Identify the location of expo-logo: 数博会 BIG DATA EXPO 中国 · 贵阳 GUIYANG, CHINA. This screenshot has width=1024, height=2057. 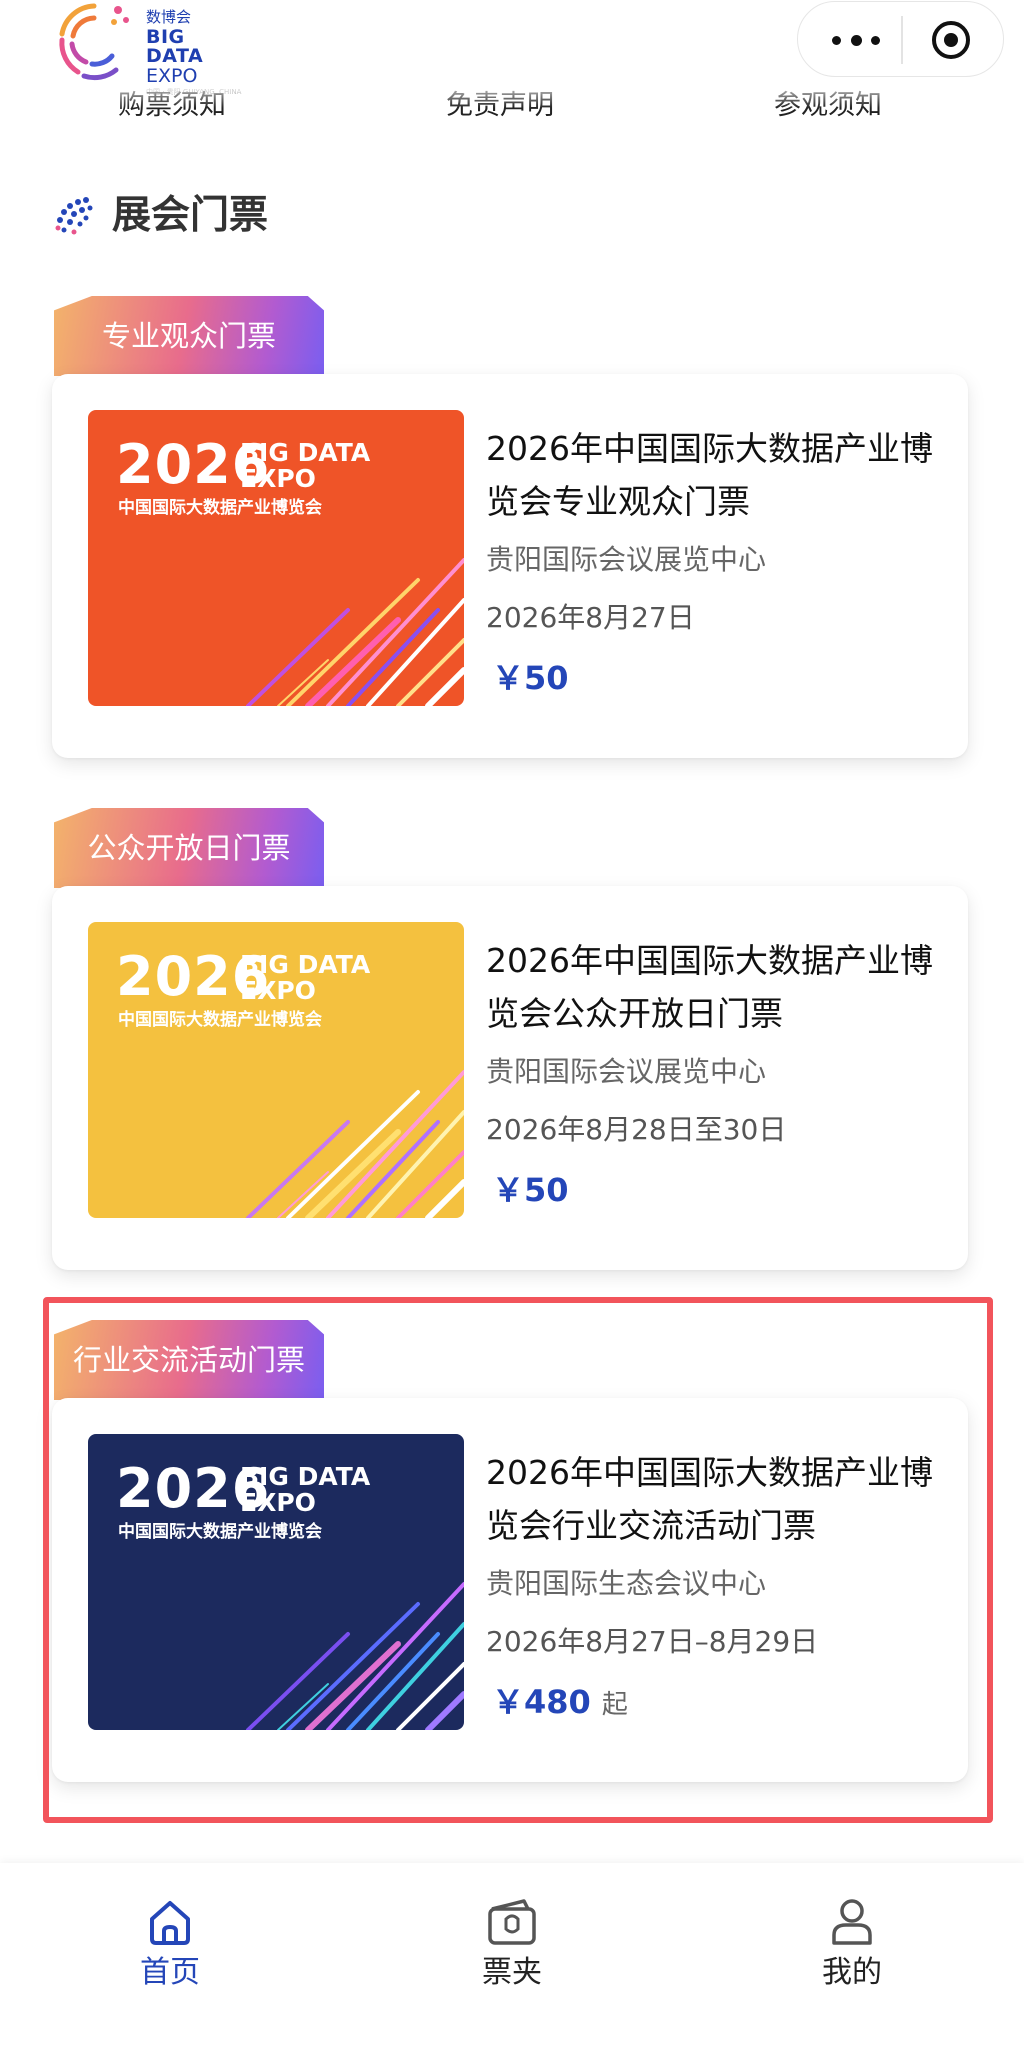
(149, 48).